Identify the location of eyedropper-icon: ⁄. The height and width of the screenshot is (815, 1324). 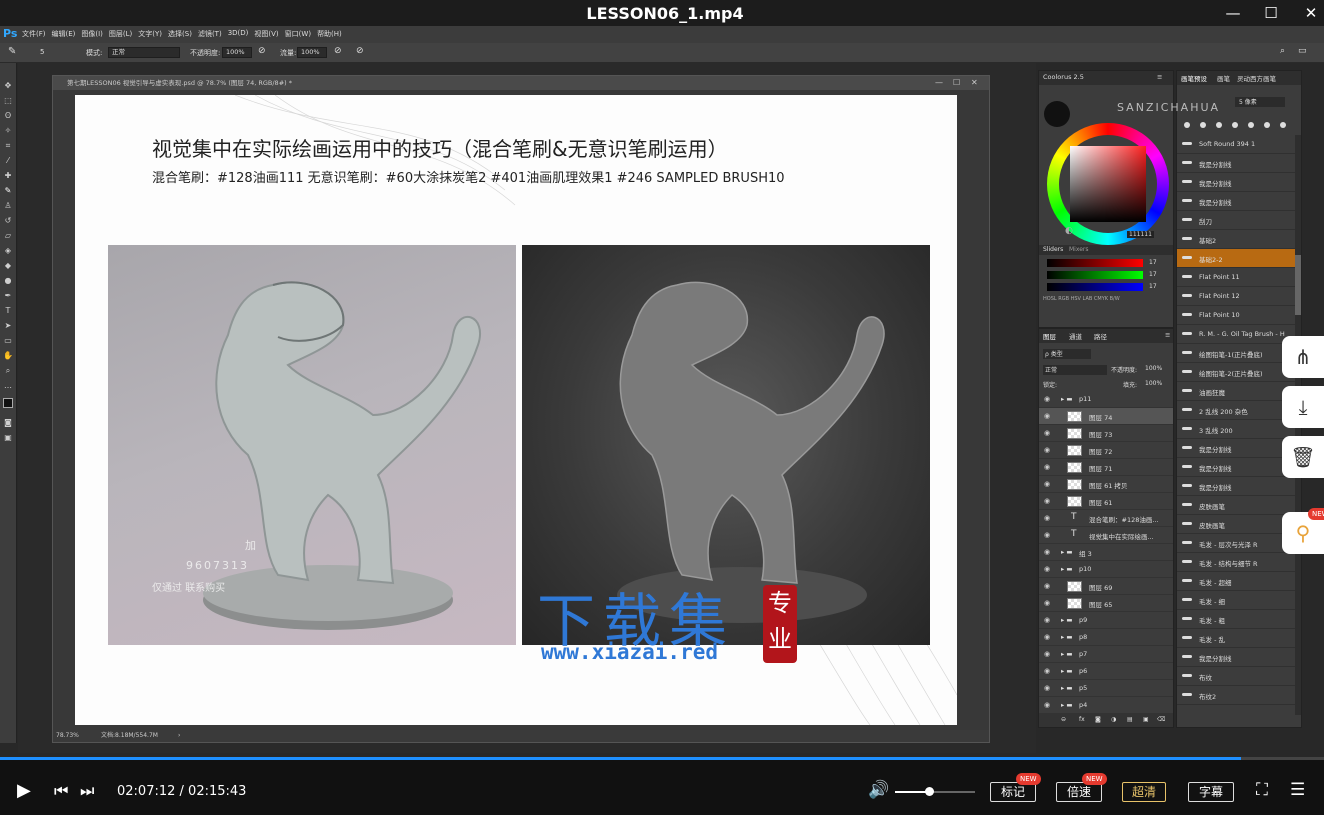
(8, 161).